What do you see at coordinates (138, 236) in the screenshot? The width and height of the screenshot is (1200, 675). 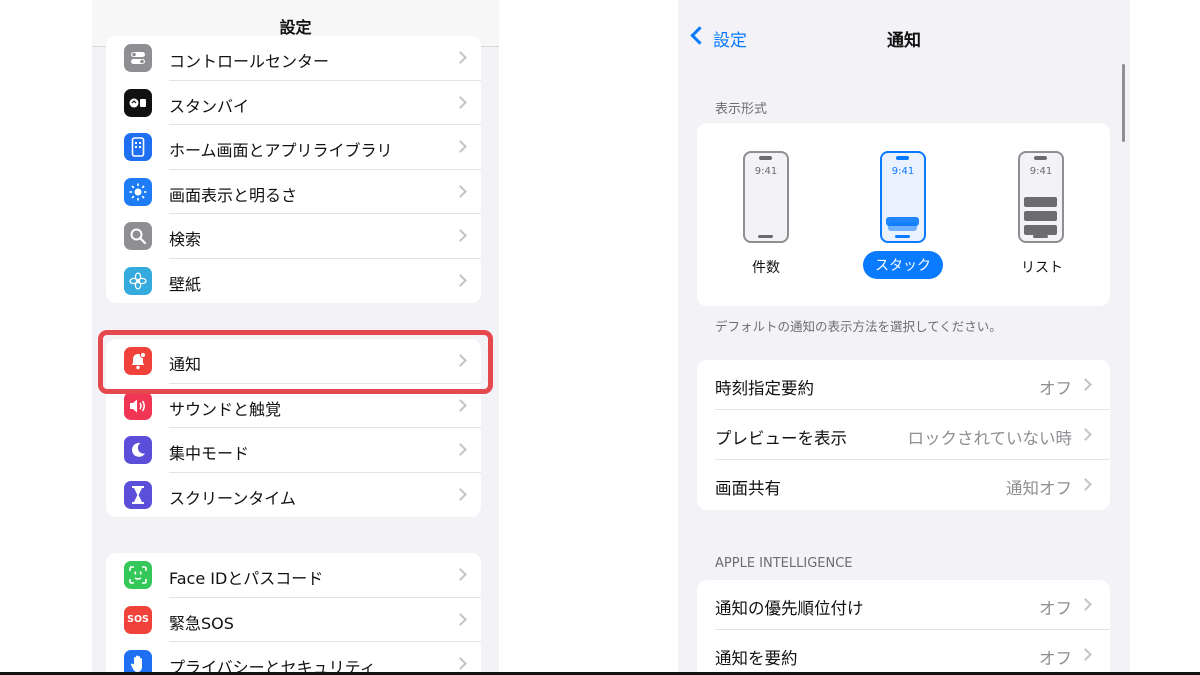 I see `search-icon` at bounding box center [138, 236].